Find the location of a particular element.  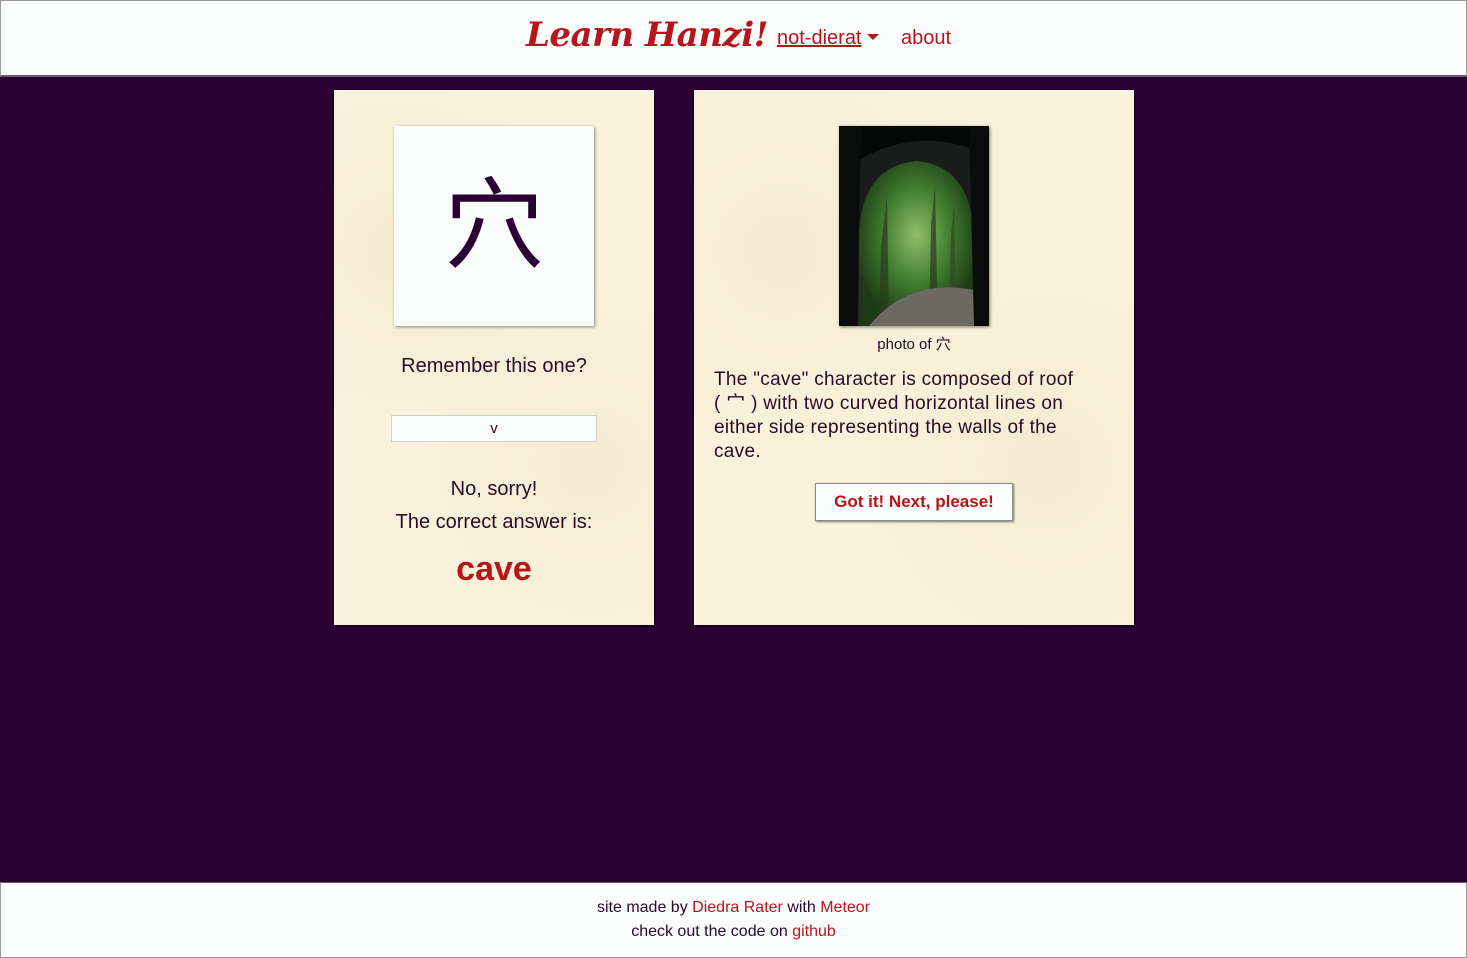

character-tile: 穴 is located at coordinates (494, 226).